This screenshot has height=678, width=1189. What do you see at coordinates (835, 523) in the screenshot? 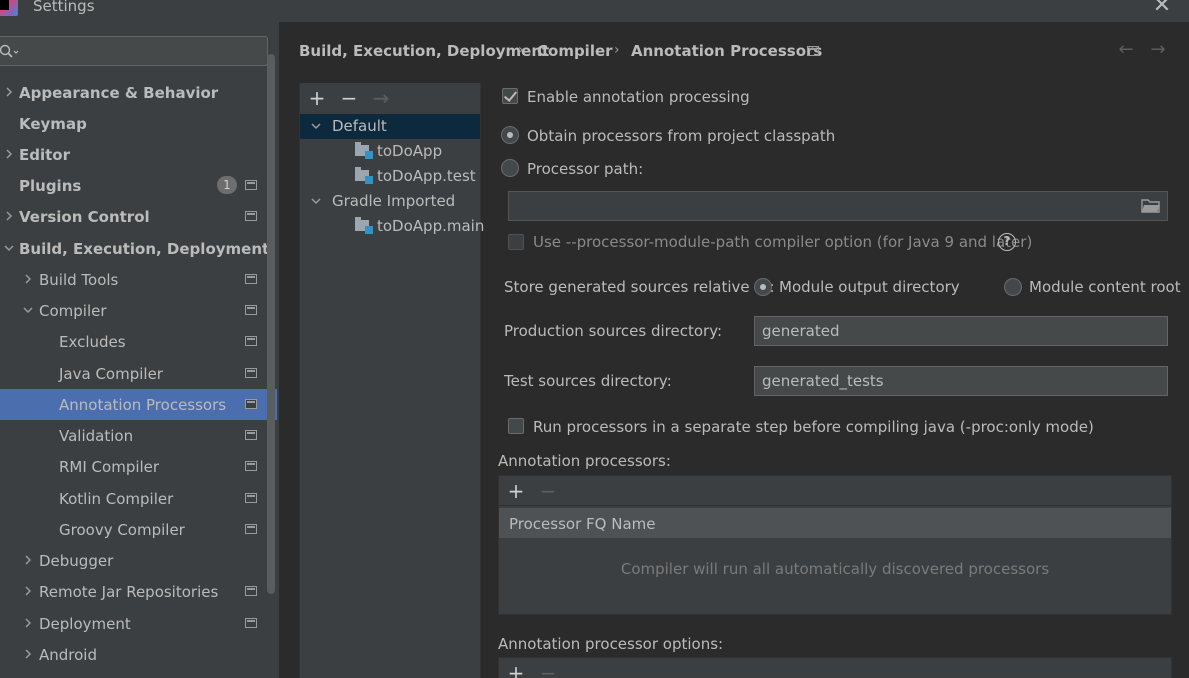
I see `processor-fq-name-header: Processor FQ Name` at bounding box center [835, 523].